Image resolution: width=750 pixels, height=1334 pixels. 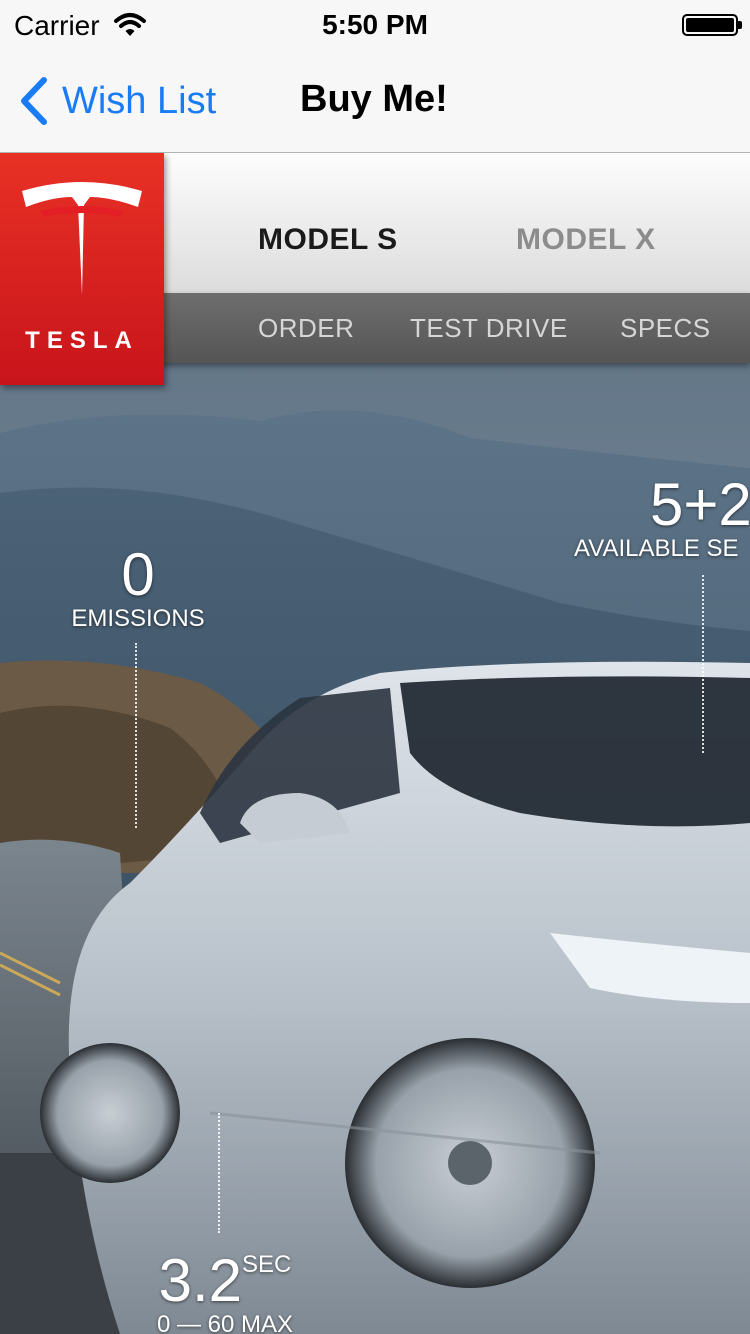 What do you see at coordinates (328, 240) in the screenshot?
I see `tab-model-s: MODEL S` at bounding box center [328, 240].